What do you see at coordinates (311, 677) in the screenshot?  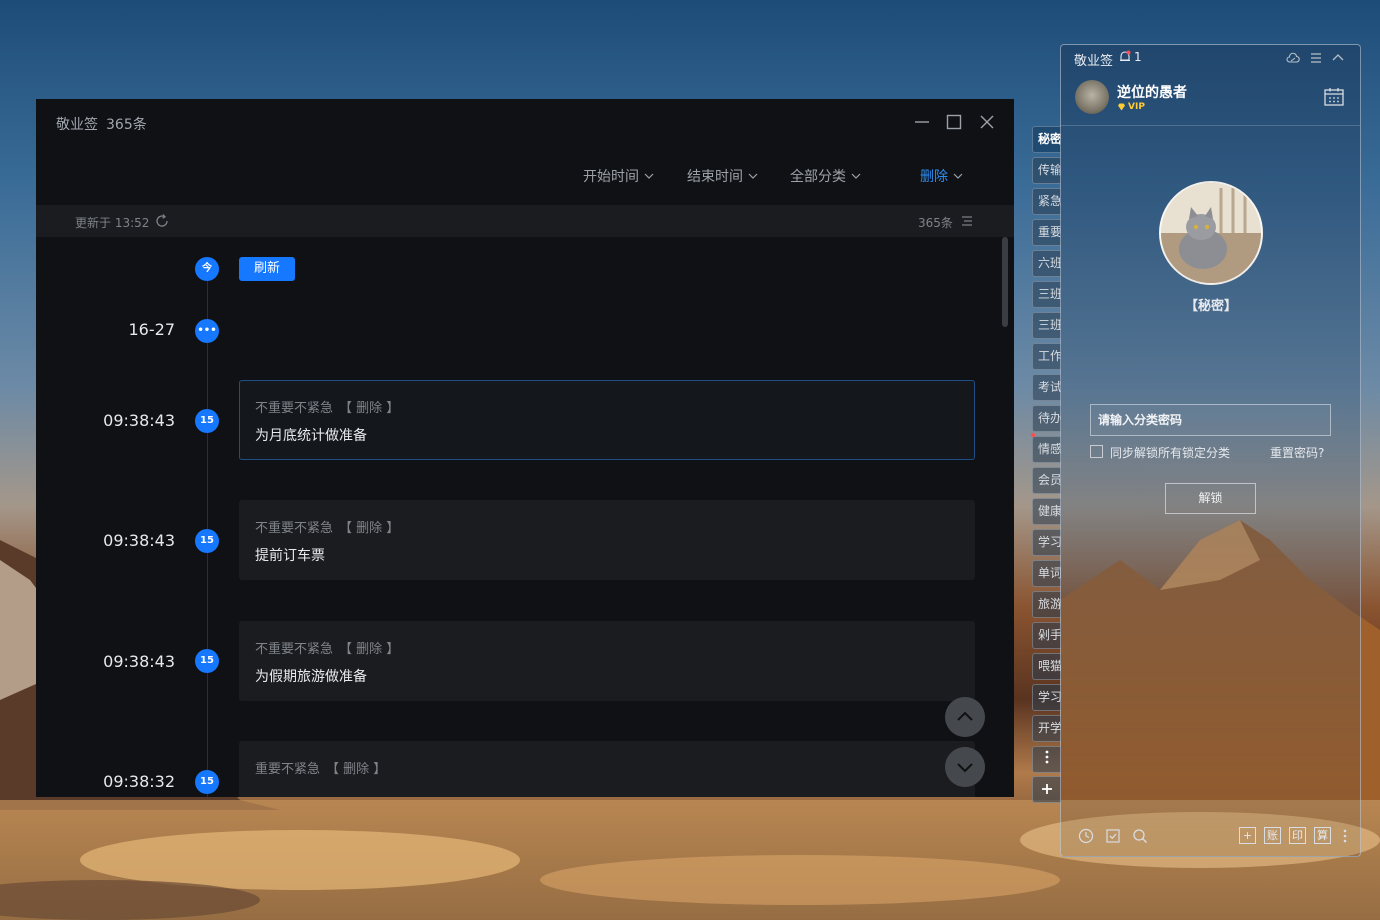 I see `note-content: 为假期旅游做准备` at bounding box center [311, 677].